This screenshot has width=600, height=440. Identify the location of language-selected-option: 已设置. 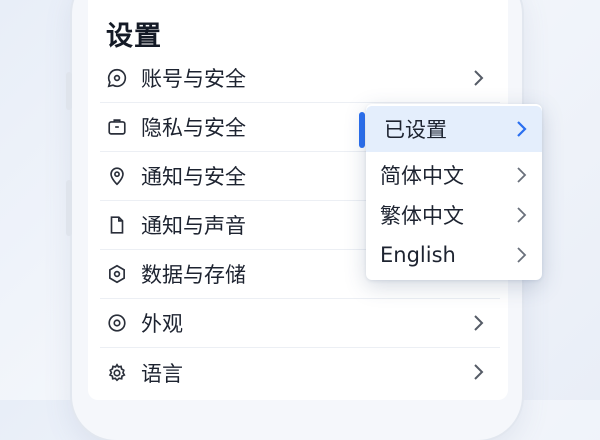
(454, 129).